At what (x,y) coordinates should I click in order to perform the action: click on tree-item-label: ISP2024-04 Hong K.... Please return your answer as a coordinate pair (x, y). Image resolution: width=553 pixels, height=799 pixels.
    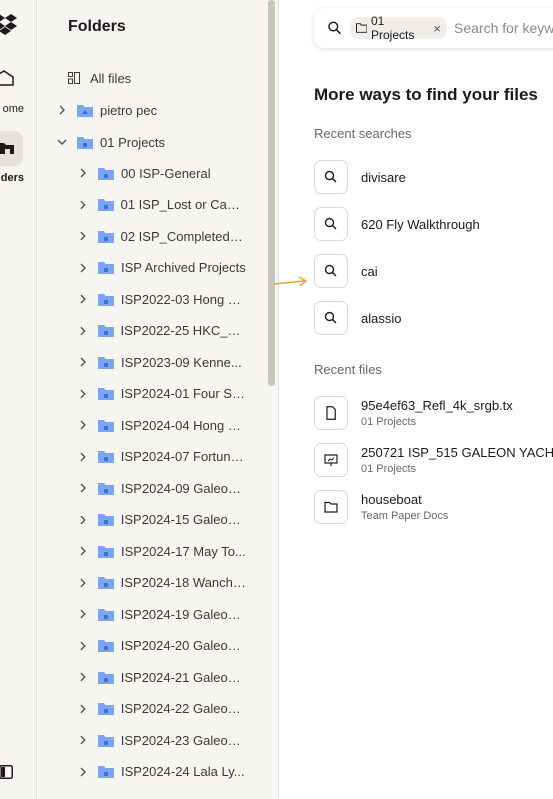
    Looking at the image, I should click on (183, 425).